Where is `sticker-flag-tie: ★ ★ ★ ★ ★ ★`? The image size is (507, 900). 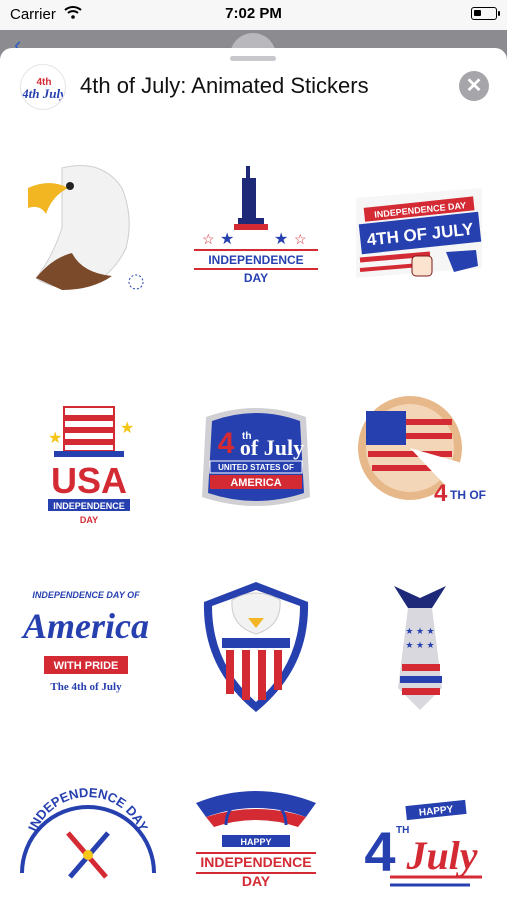 sticker-flag-tie: ★ ★ ★ ★ ★ ★ is located at coordinates (420, 648).